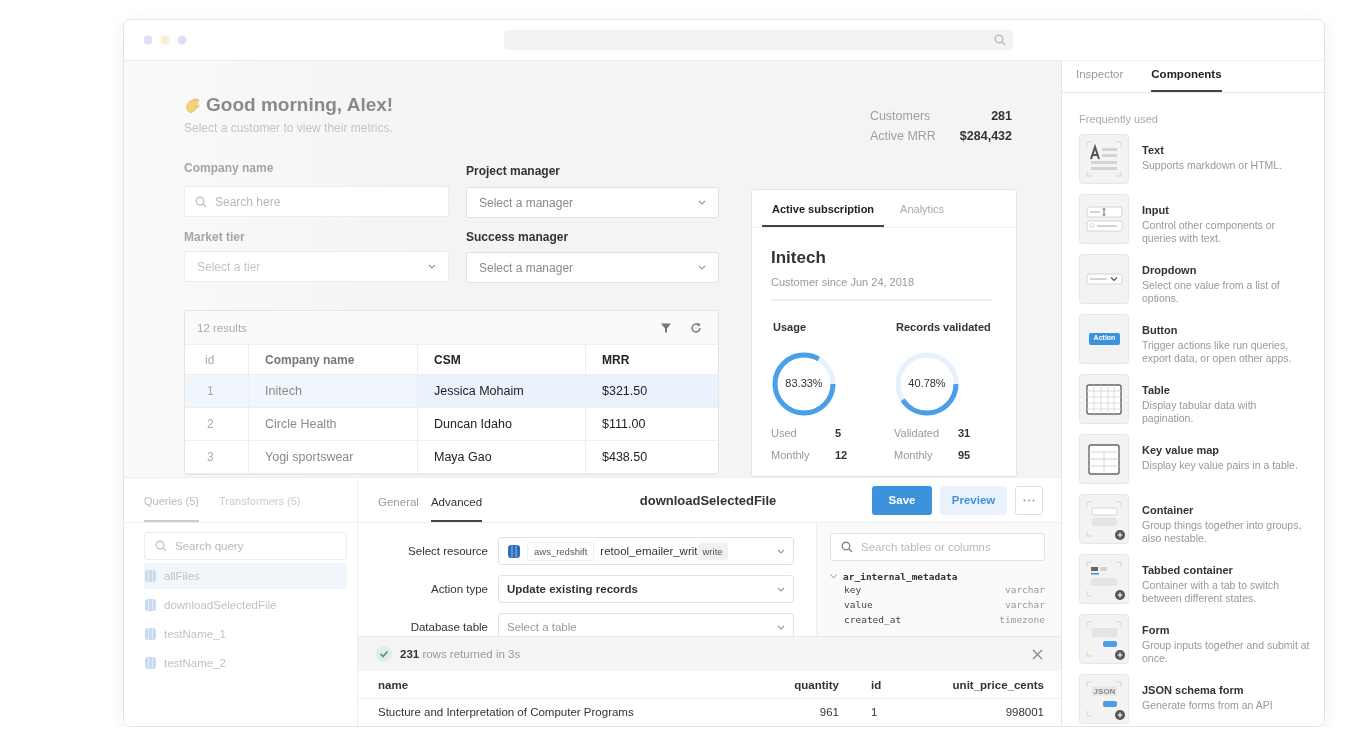 This screenshot has height=754, width=1348. What do you see at coordinates (1201, 404) in the screenshot?
I see `component-item: Table Display tabular data with pagination.` at bounding box center [1201, 404].